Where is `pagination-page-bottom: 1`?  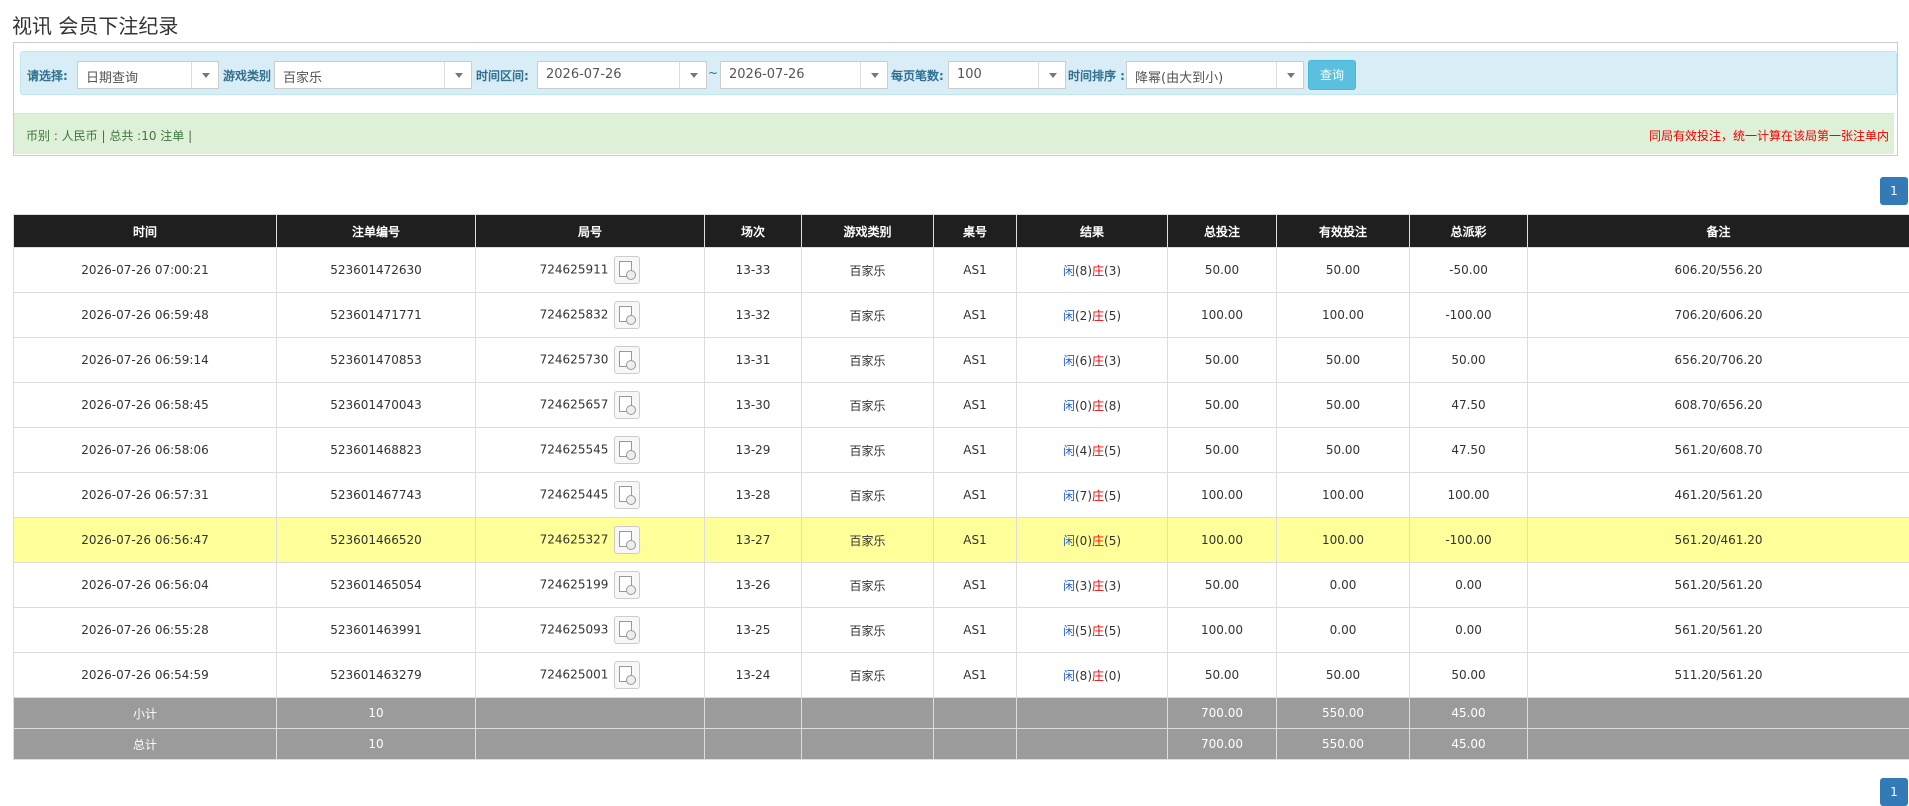 pagination-page-bottom: 1 is located at coordinates (1894, 792).